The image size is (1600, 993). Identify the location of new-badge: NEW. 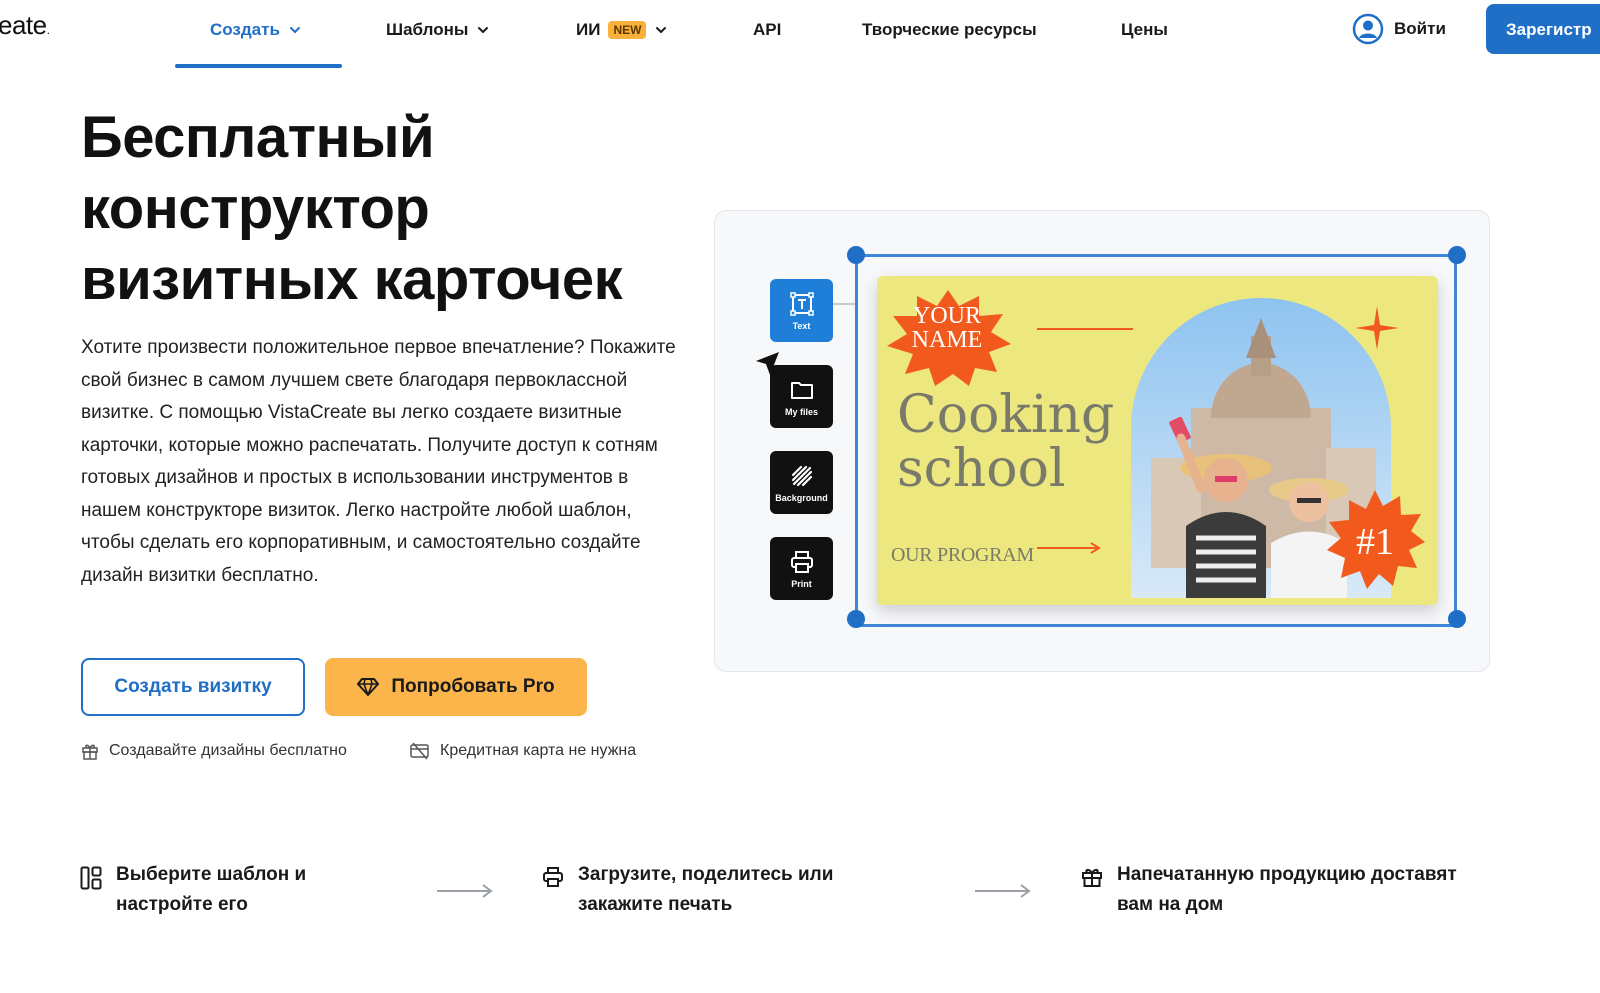
(627, 30).